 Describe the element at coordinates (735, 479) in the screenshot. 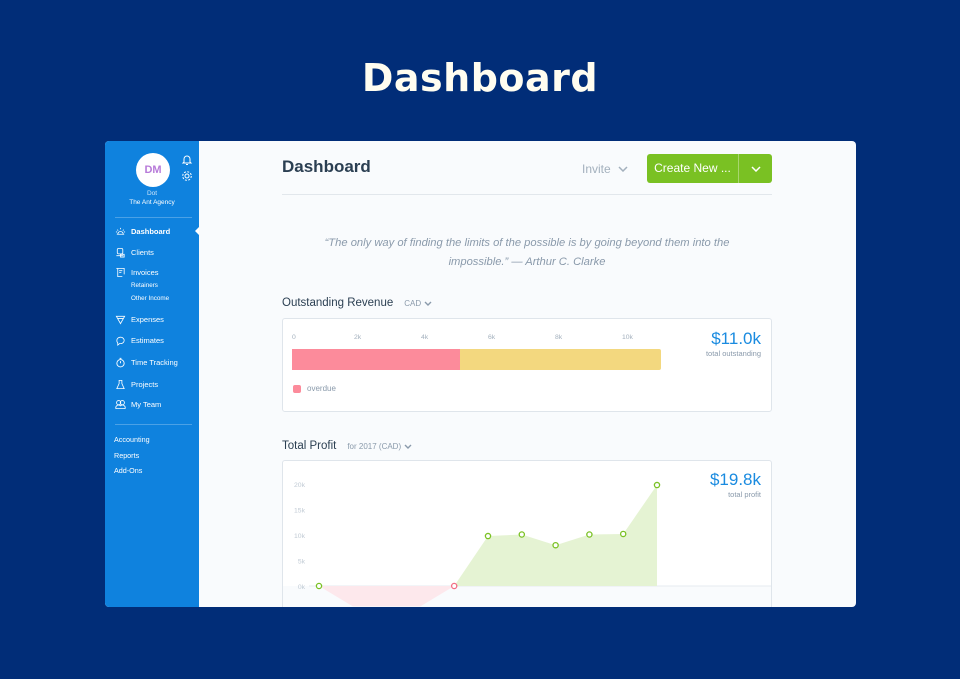

I see `total-profit-value: $19.8k` at that location.